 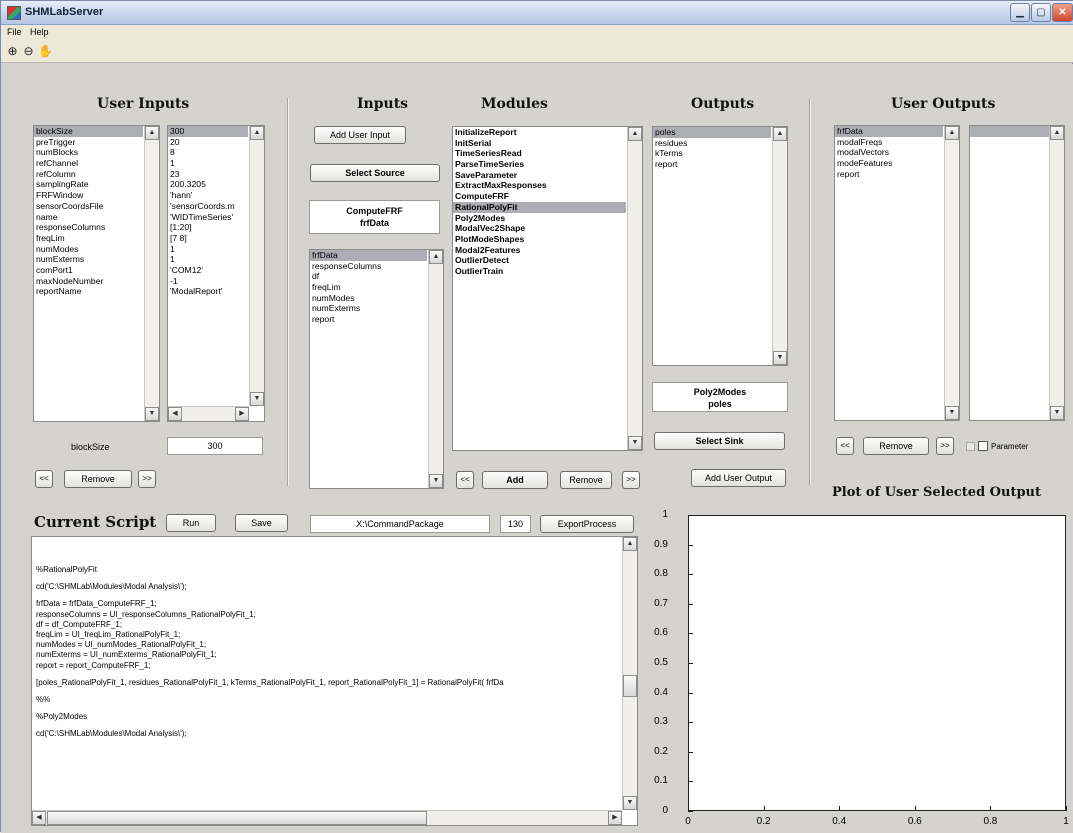 What do you see at coordinates (1020, 12) in the screenshot?
I see `minimize-button: ▁` at bounding box center [1020, 12].